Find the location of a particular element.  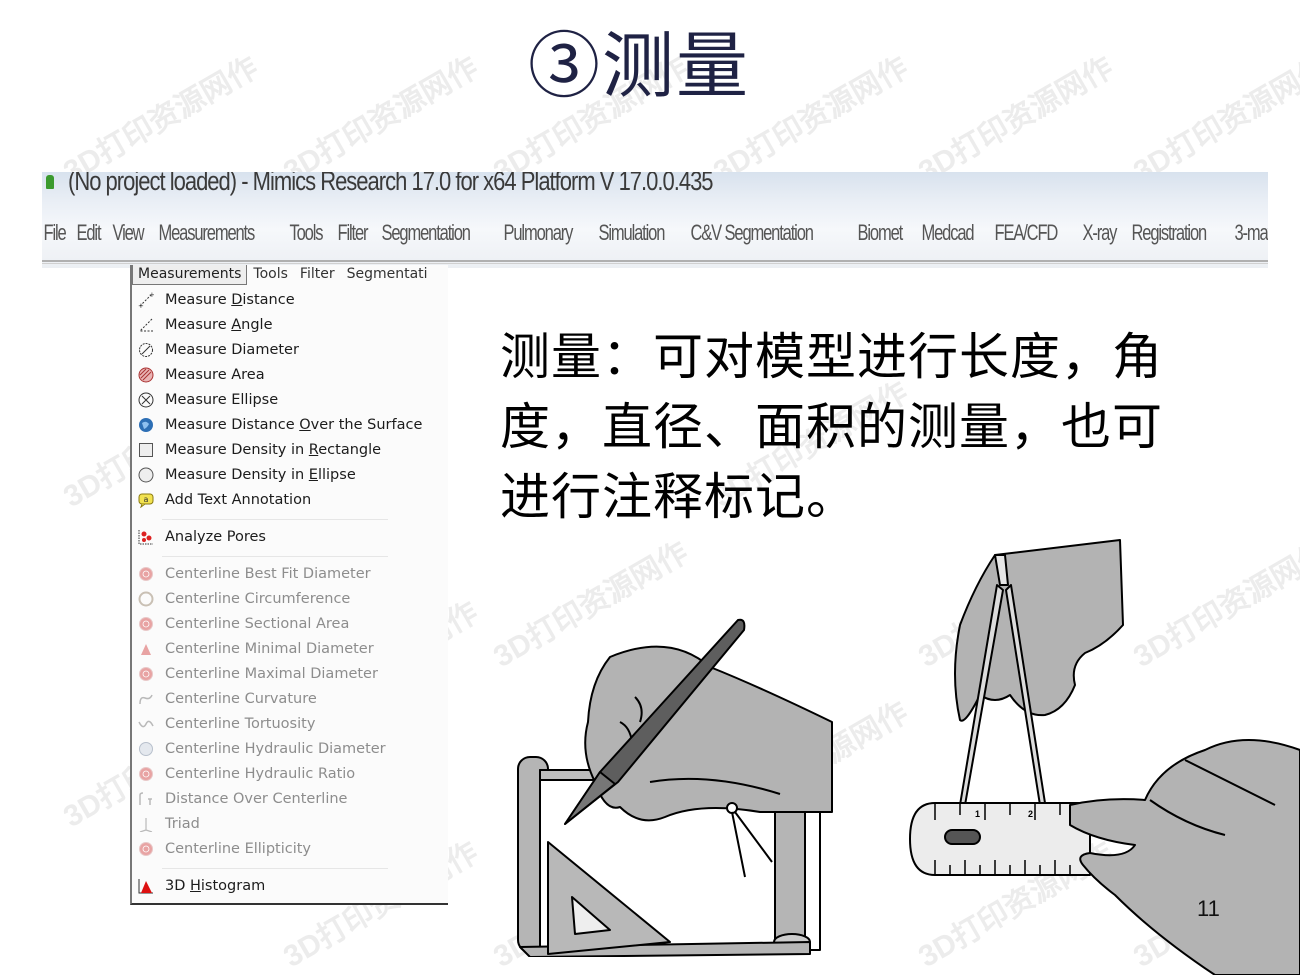

menu-c-v-segmentation: C&V Segmentation is located at coordinates (751, 239).